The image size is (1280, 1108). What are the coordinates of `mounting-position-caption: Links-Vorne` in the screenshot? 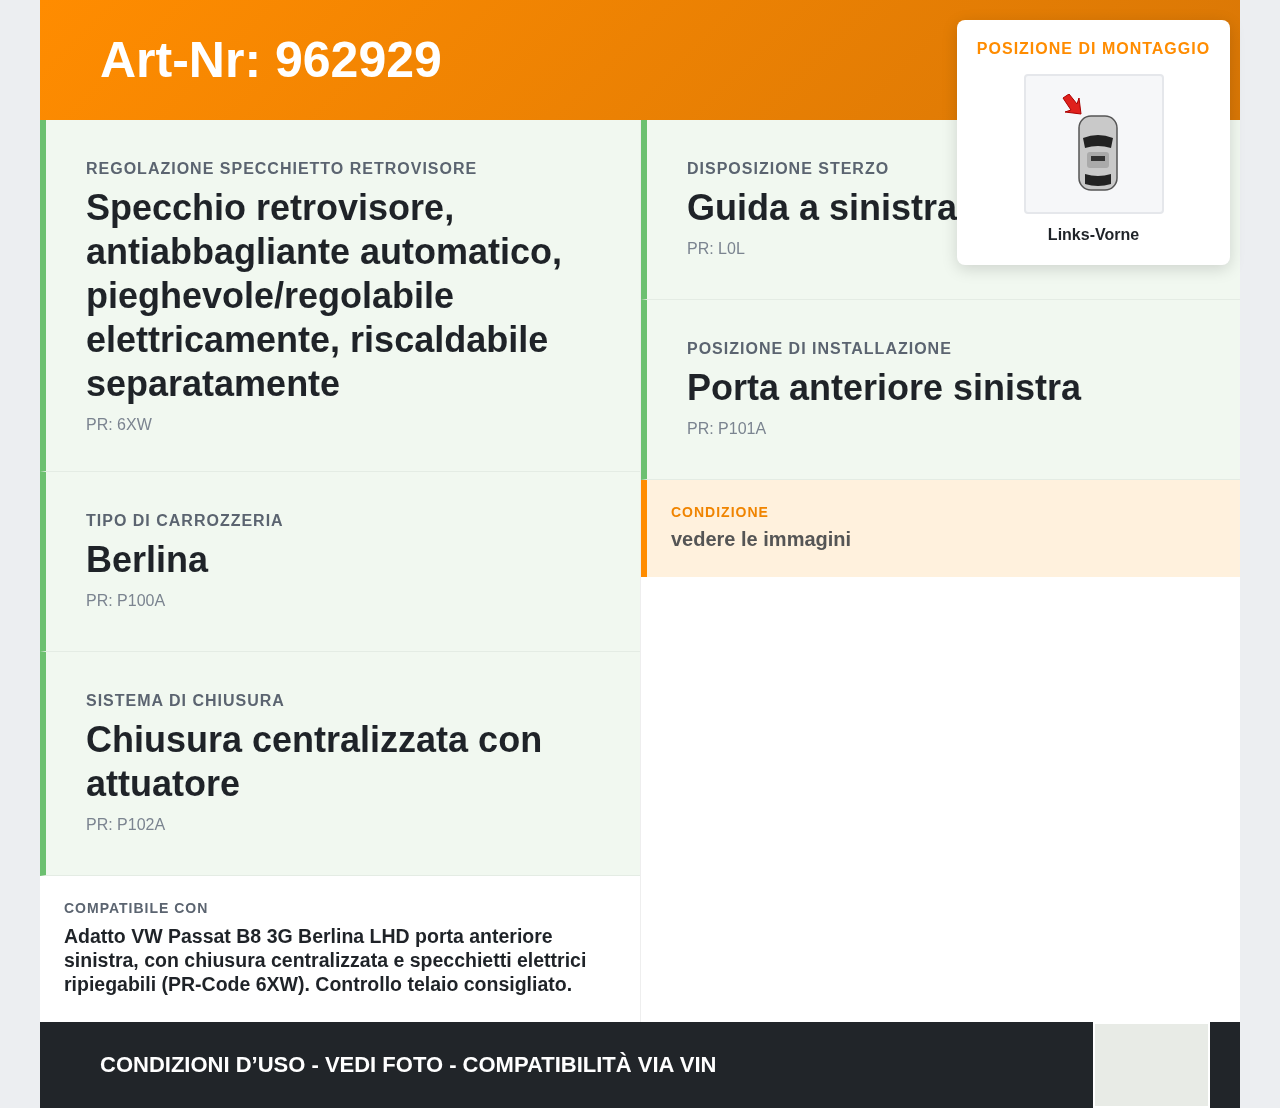 It's located at (1093, 235).